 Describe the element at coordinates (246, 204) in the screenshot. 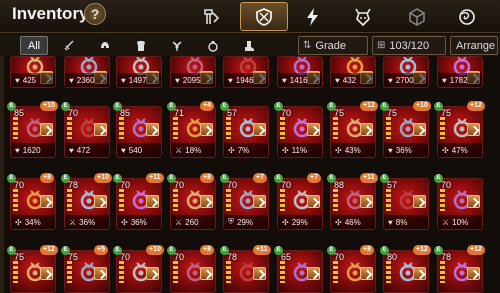

I see `inventory-item-card: 70 ⛨ 29%` at that location.